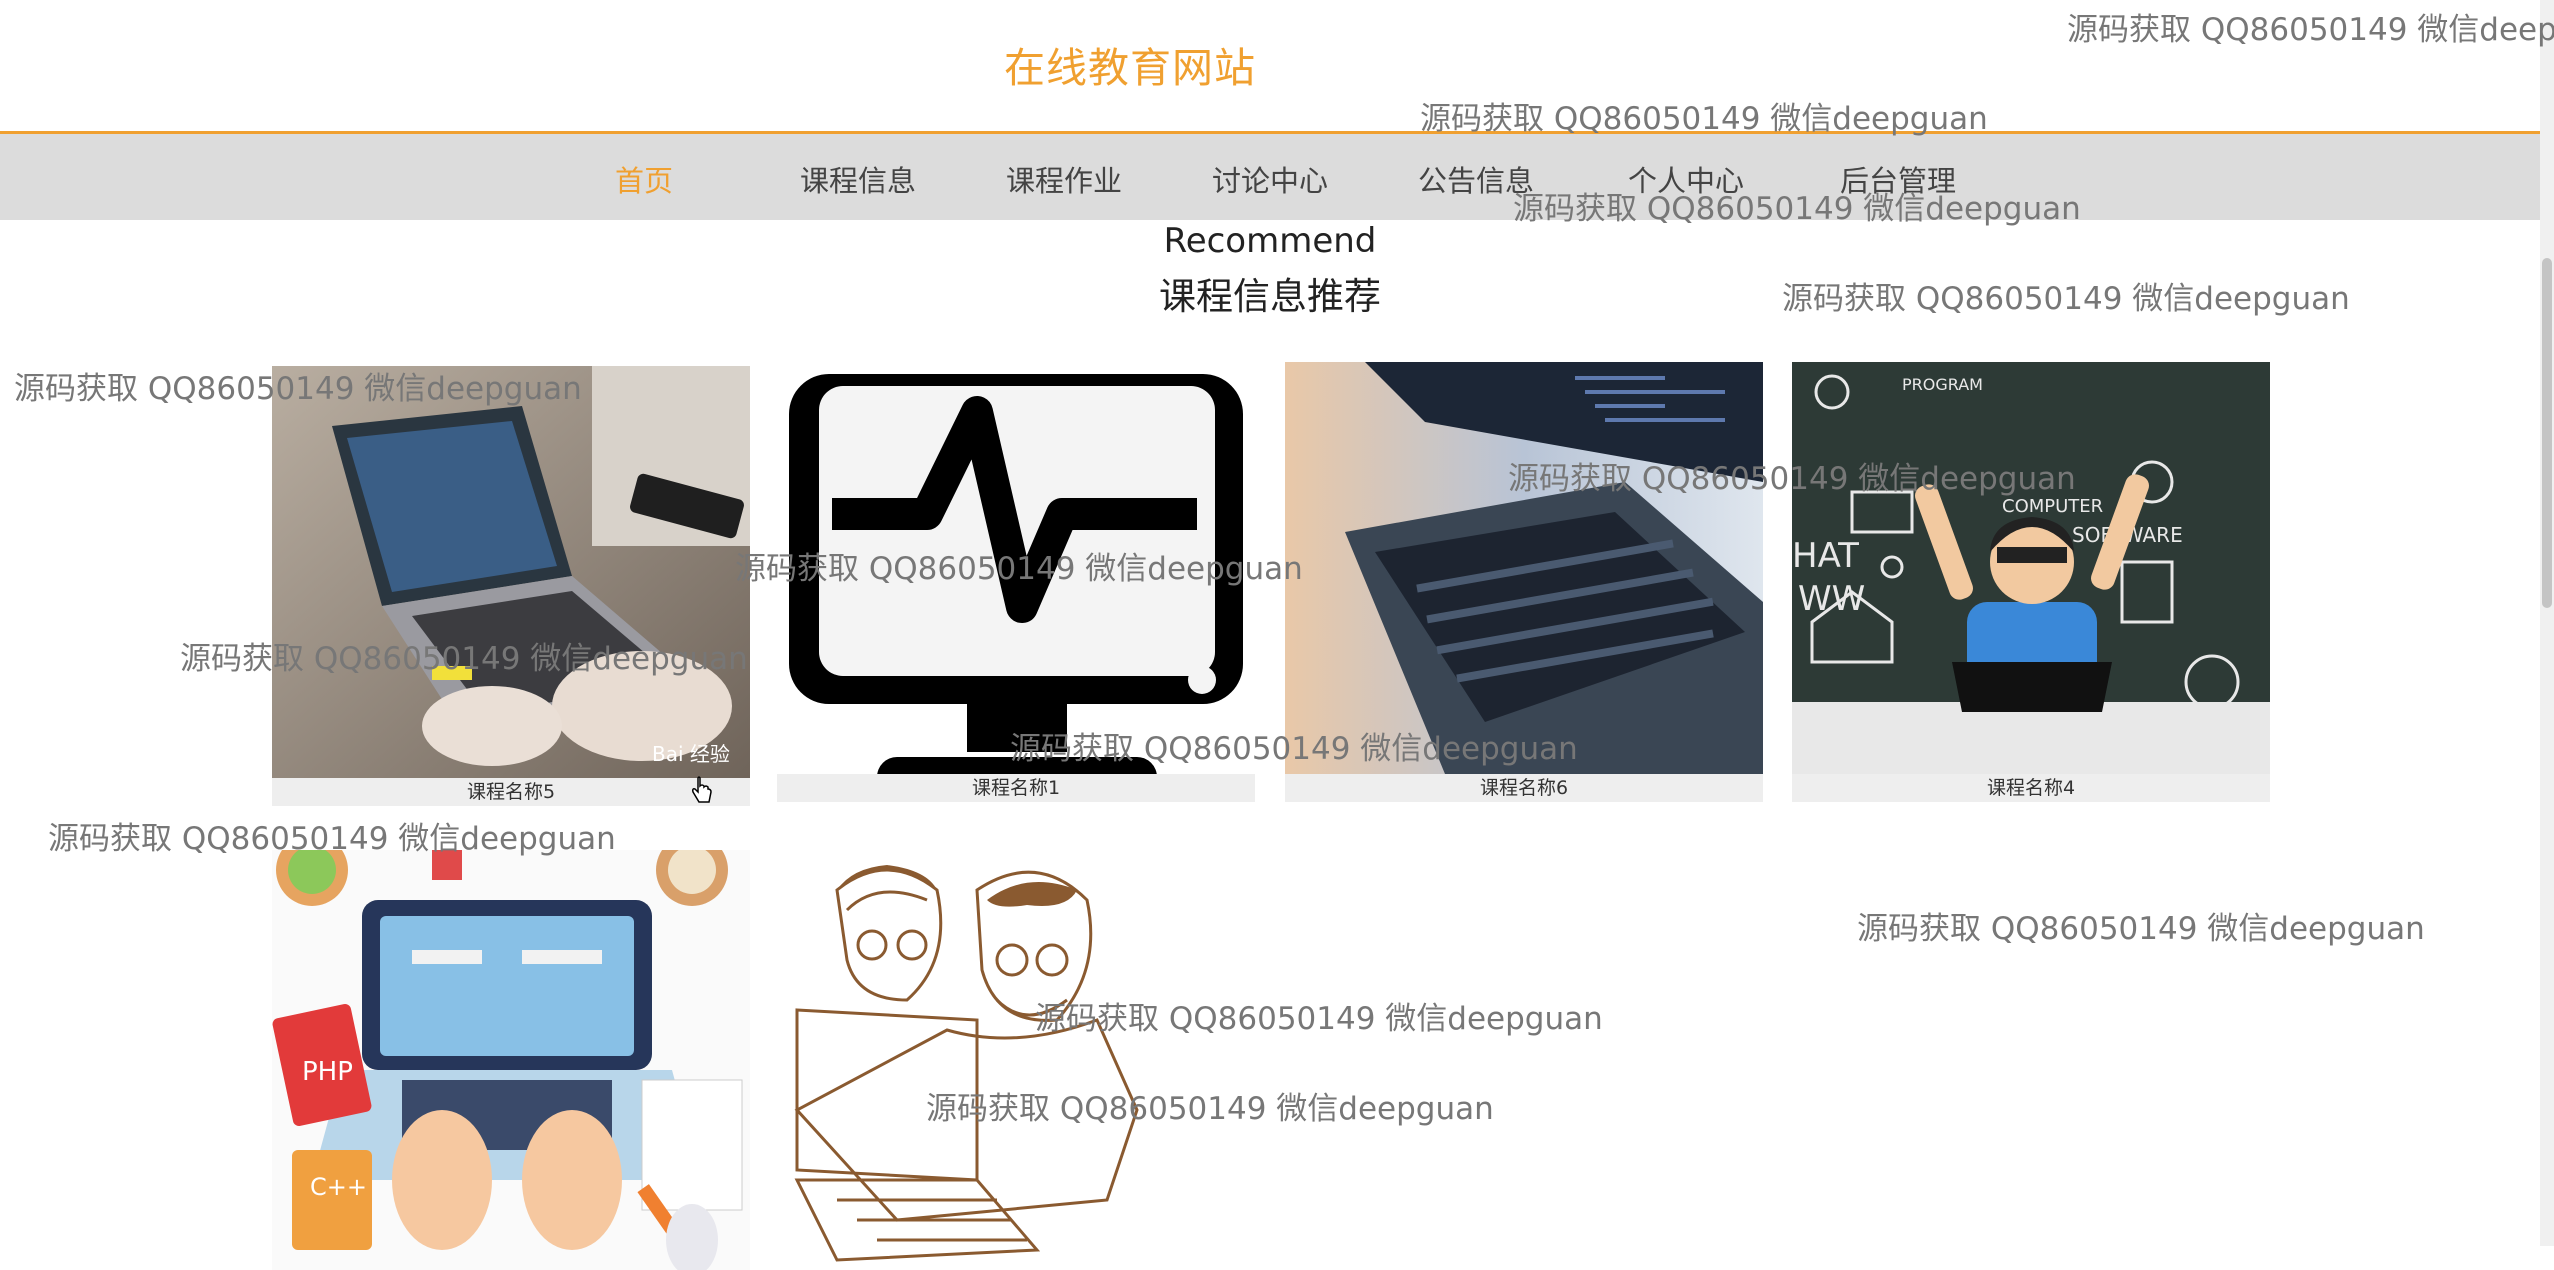  I want to click on nav-item-home: 首页, so click(644, 179).